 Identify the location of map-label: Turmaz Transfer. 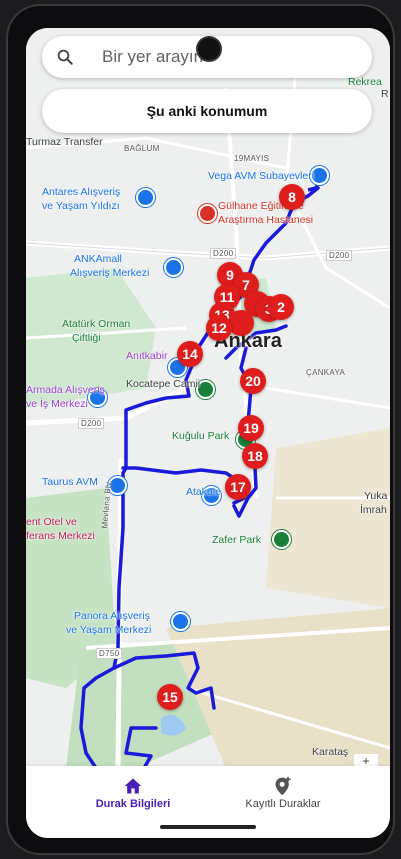
(64, 142).